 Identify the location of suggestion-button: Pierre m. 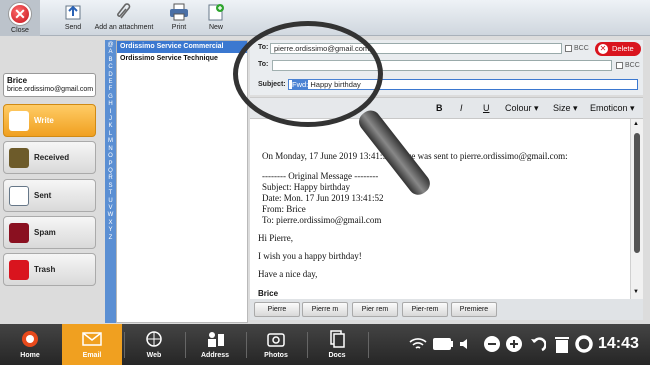
(325, 309).